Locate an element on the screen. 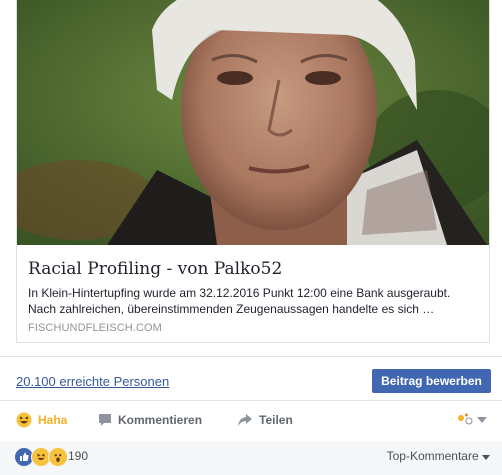  share-button: Teilen is located at coordinates (265, 420).